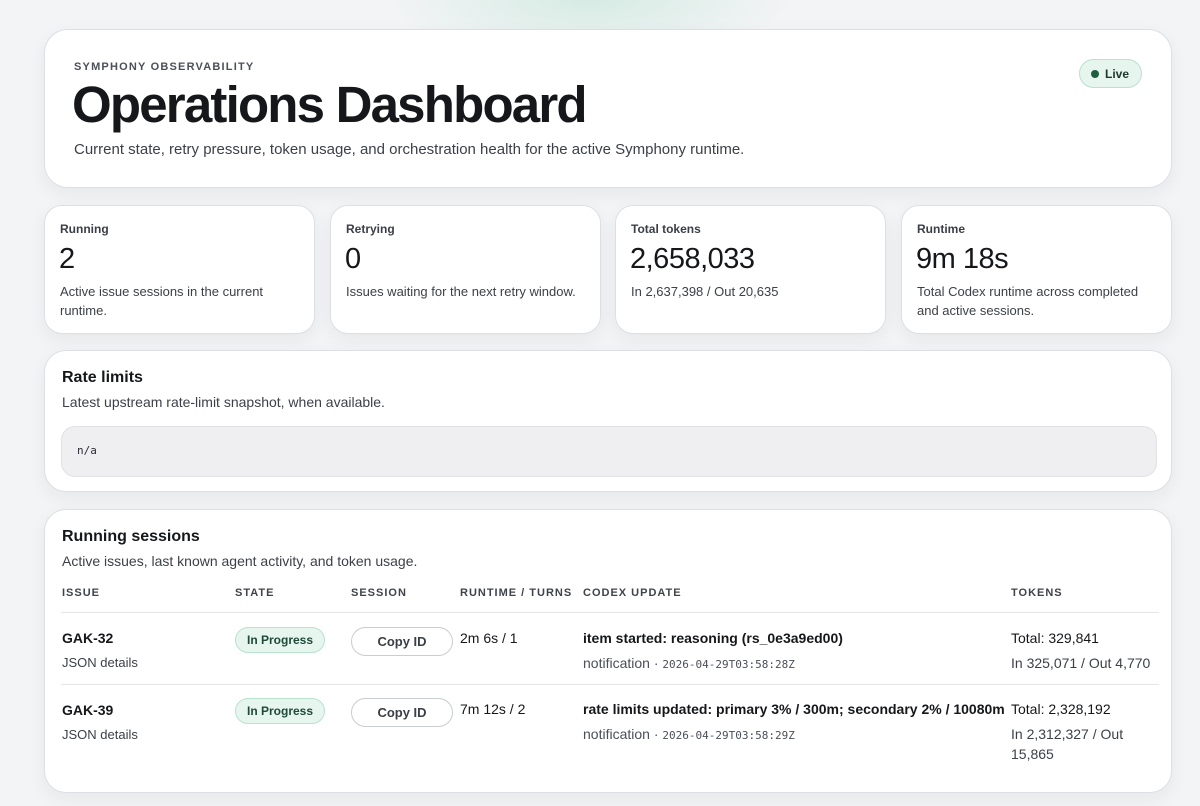 This screenshot has width=1200, height=806. Describe the element at coordinates (713, 638) in the screenshot. I see `update-message: item started: reasoning (rs_0e3a9ed00)` at that location.